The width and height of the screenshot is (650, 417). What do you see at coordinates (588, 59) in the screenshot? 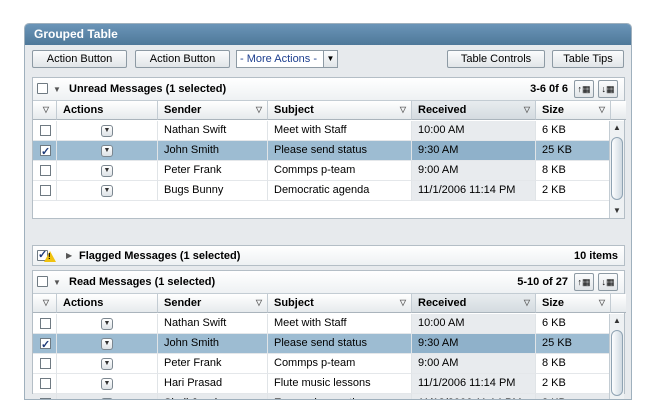
I see `table-tips-button: Table Tips` at bounding box center [588, 59].